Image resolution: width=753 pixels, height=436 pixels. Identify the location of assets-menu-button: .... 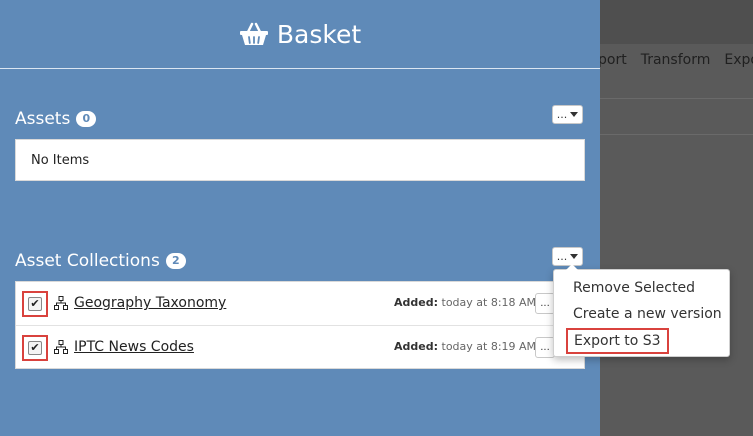
(567, 114).